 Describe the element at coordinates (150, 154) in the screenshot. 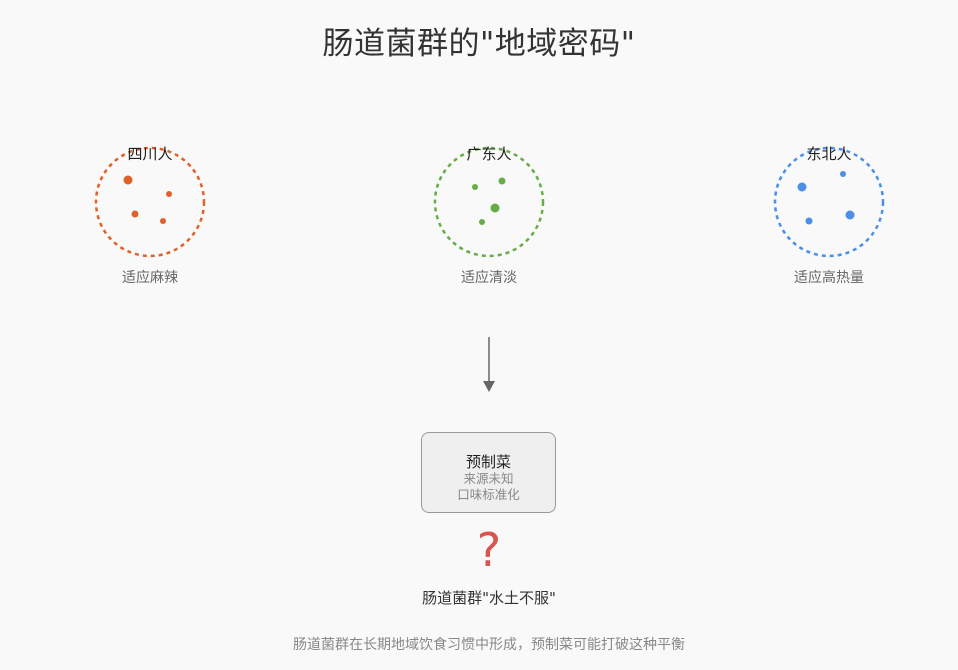

I see `group-label-sichuan: 四川人` at that location.